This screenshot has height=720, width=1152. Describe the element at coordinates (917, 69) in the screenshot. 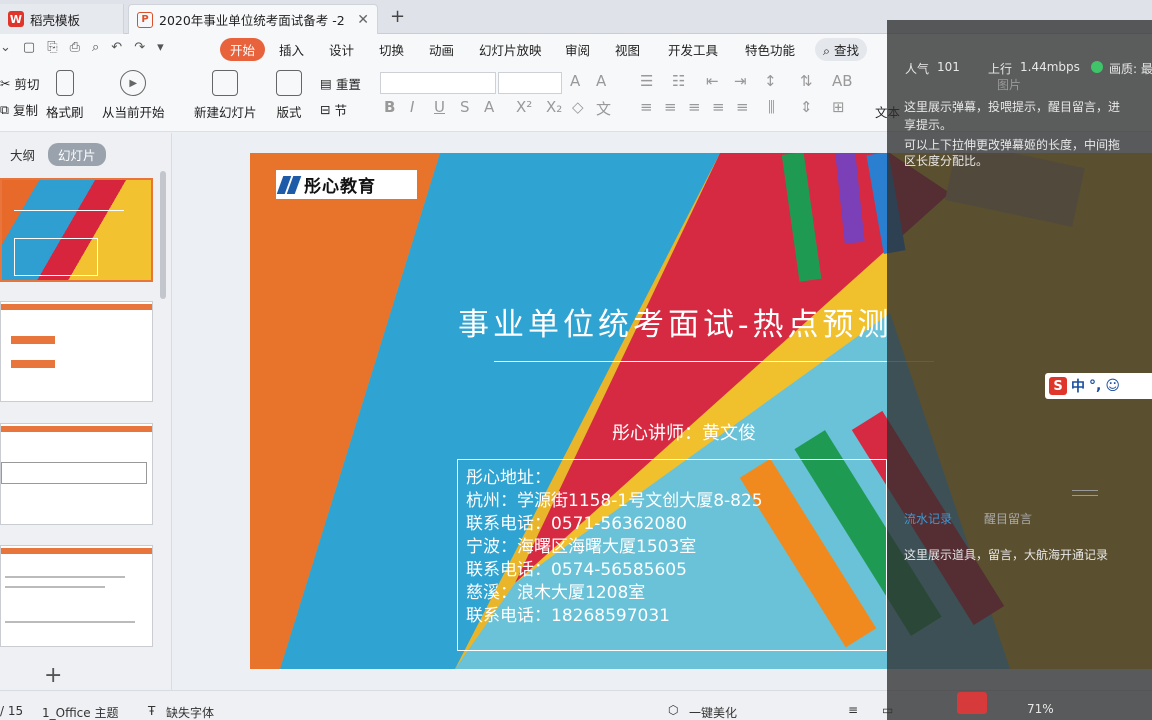

I see `popularity-label: 人气` at that location.